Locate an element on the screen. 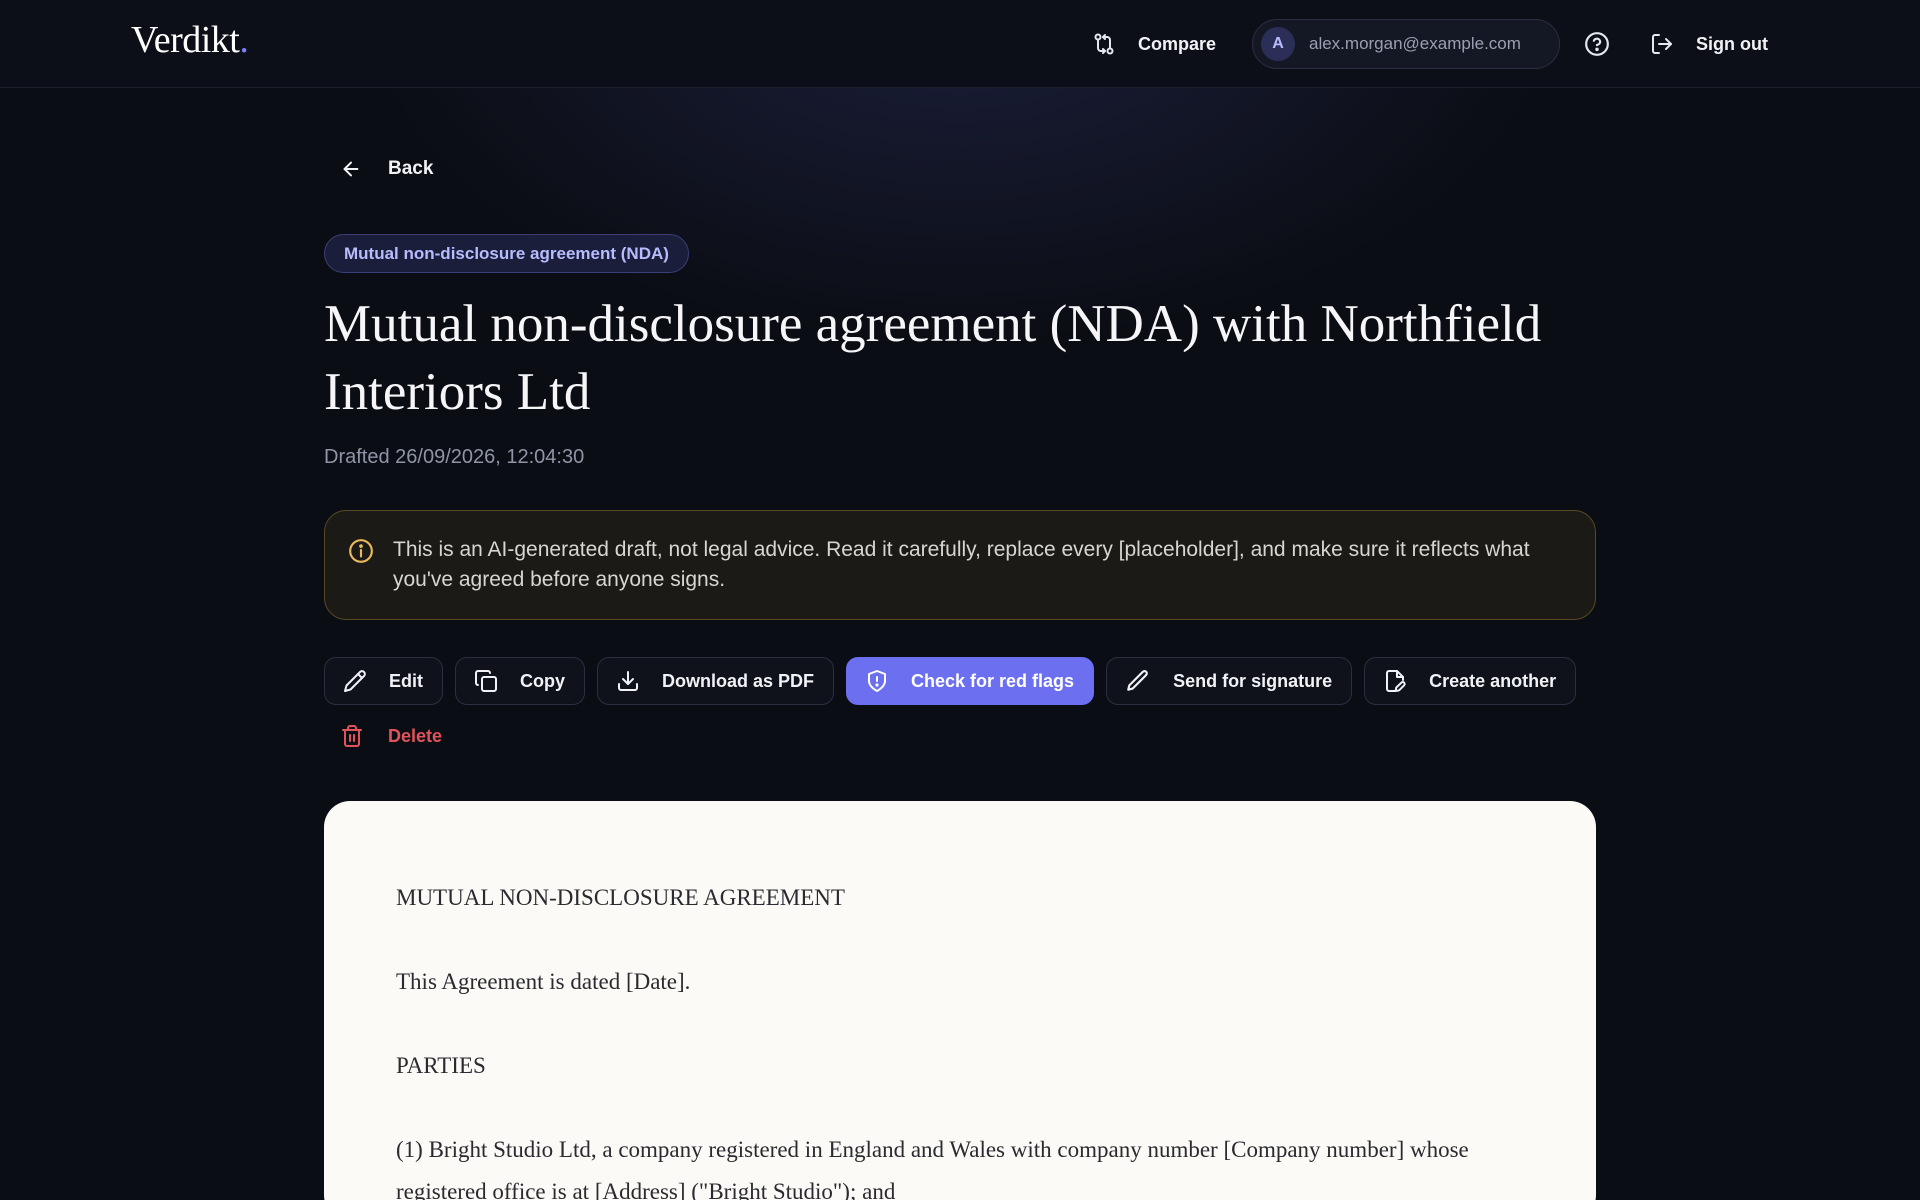 The height and width of the screenshot is (1200, 1920). pencil-icon is located at coordinates (355, 681).